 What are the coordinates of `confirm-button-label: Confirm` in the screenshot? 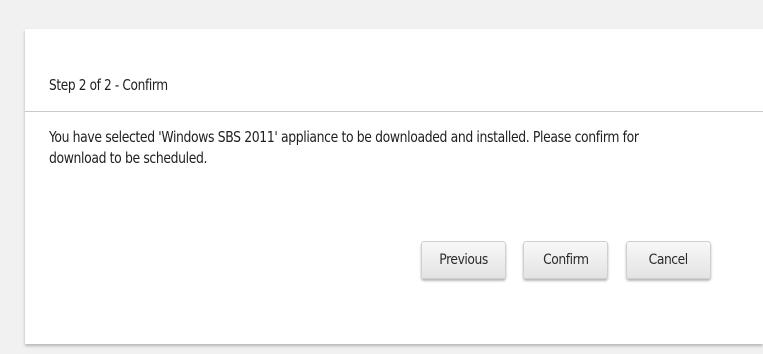 It's located at (565, 260).